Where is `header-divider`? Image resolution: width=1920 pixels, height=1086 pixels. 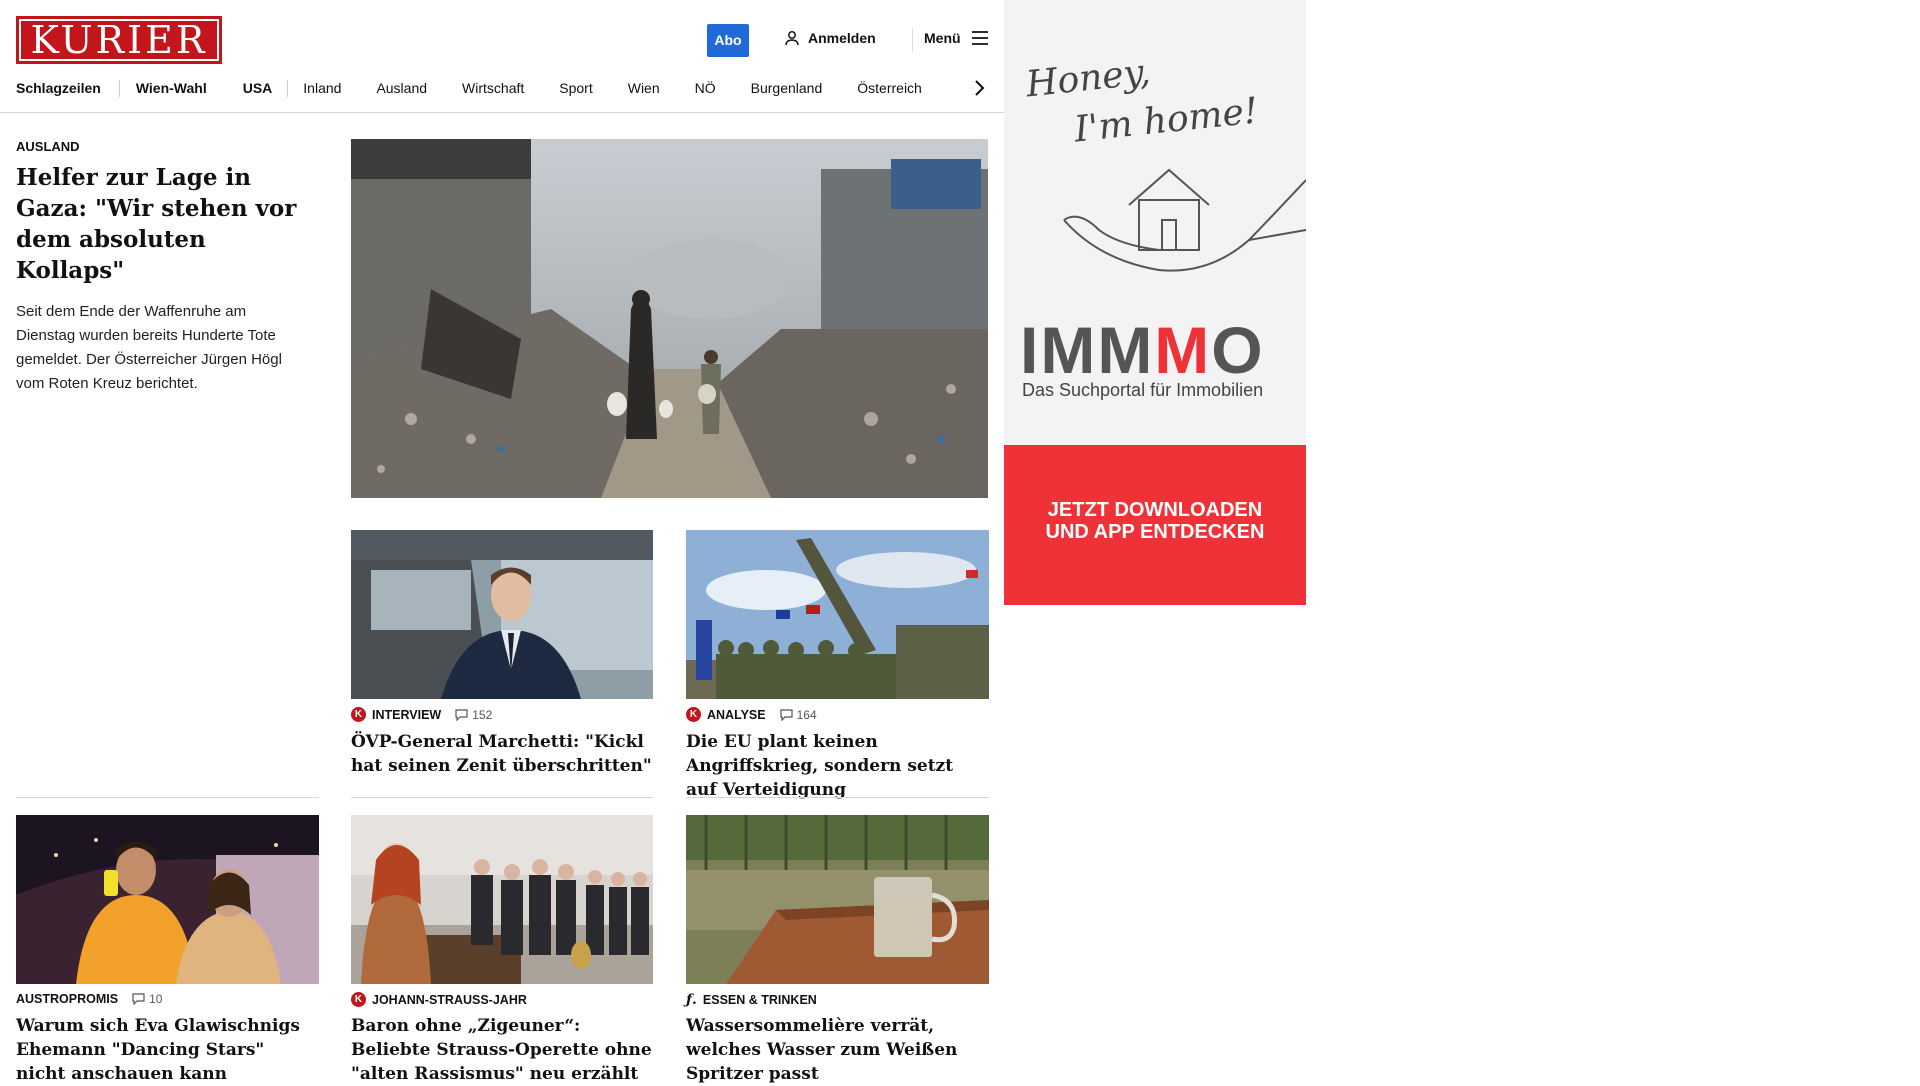
header-divider is located at coordinates (912, 40).